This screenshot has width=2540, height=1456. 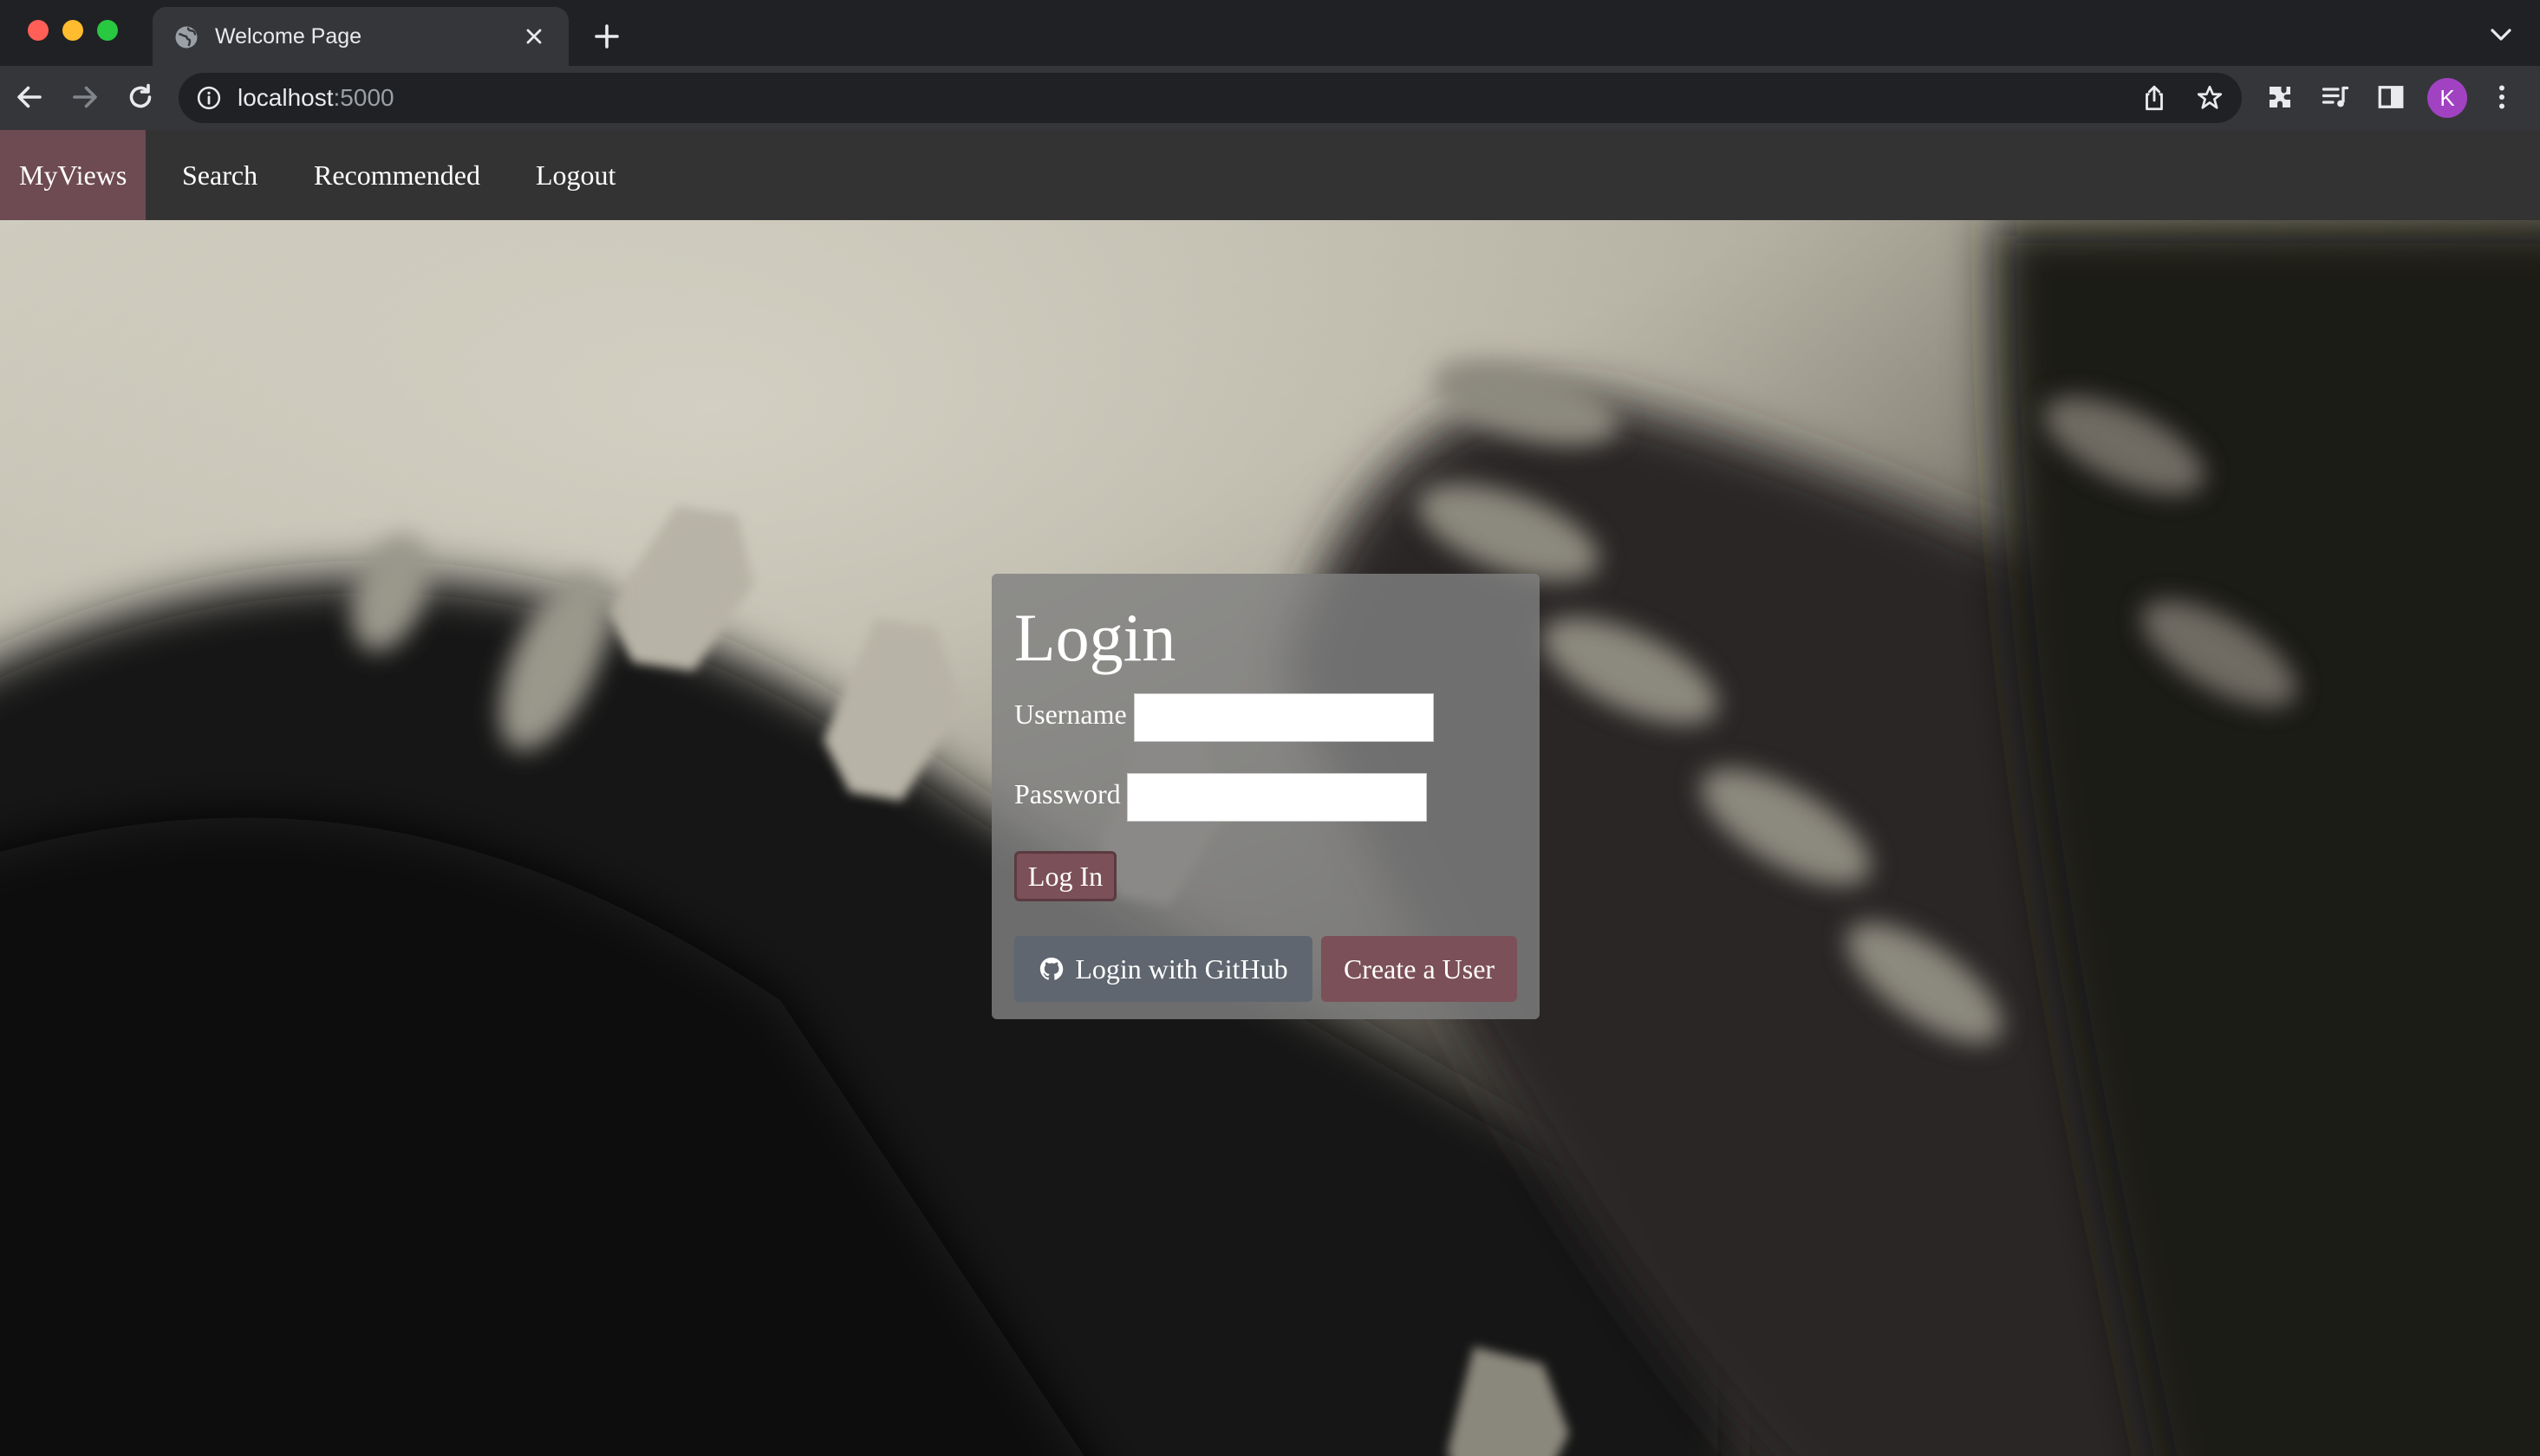 I want to click on profile-avatar: K, so click(x=2447, y=98).